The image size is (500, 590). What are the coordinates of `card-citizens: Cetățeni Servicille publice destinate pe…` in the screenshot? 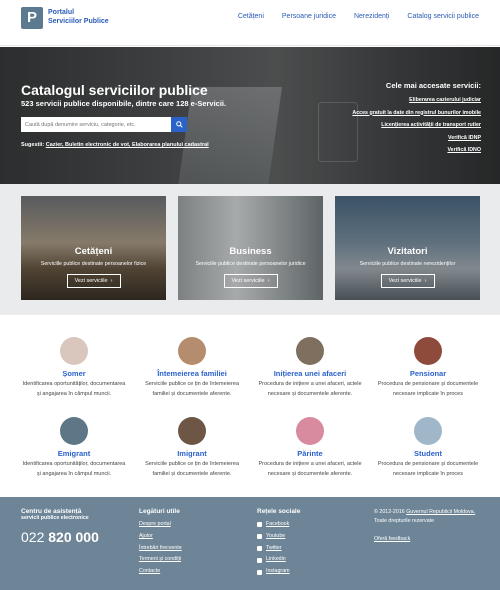 It's located at (93, 248).